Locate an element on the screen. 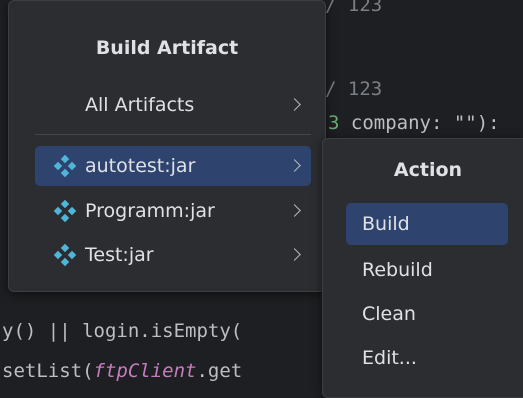 The width and height of the screenshot is (523, 398). code-line: setList(ftpClient.get is located at coordinates (122, 371).